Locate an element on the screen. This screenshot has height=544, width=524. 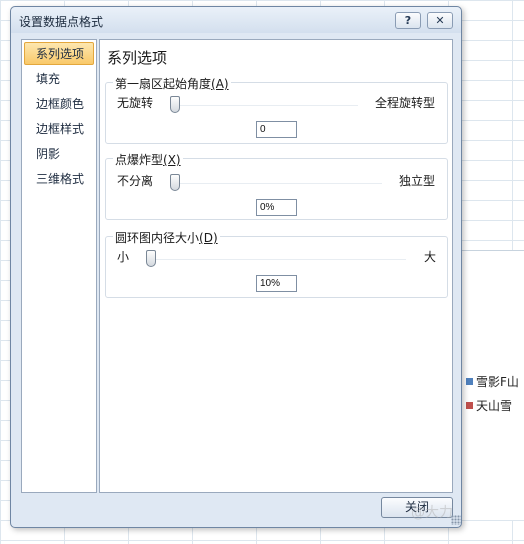
large-label: 大 is located at coordinates (430, 257).